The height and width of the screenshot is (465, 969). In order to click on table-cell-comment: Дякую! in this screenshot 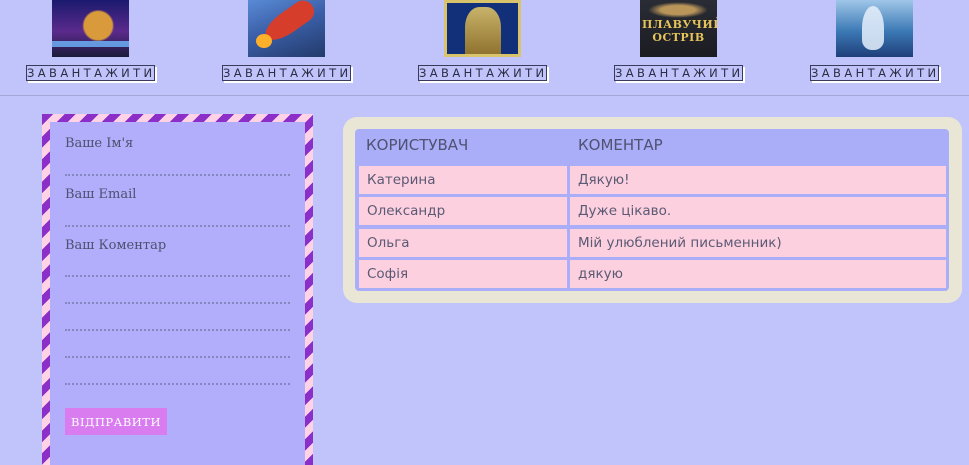, I will do `click(758, 180)`.